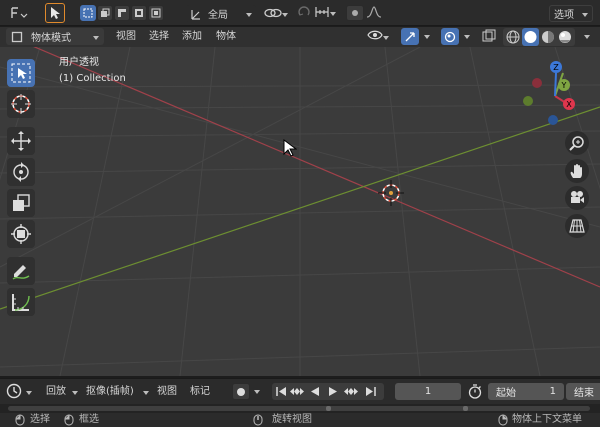  Describe the element at coordinates (226, 37) in the screenshot. I see `menu-object: 物体` at that location.